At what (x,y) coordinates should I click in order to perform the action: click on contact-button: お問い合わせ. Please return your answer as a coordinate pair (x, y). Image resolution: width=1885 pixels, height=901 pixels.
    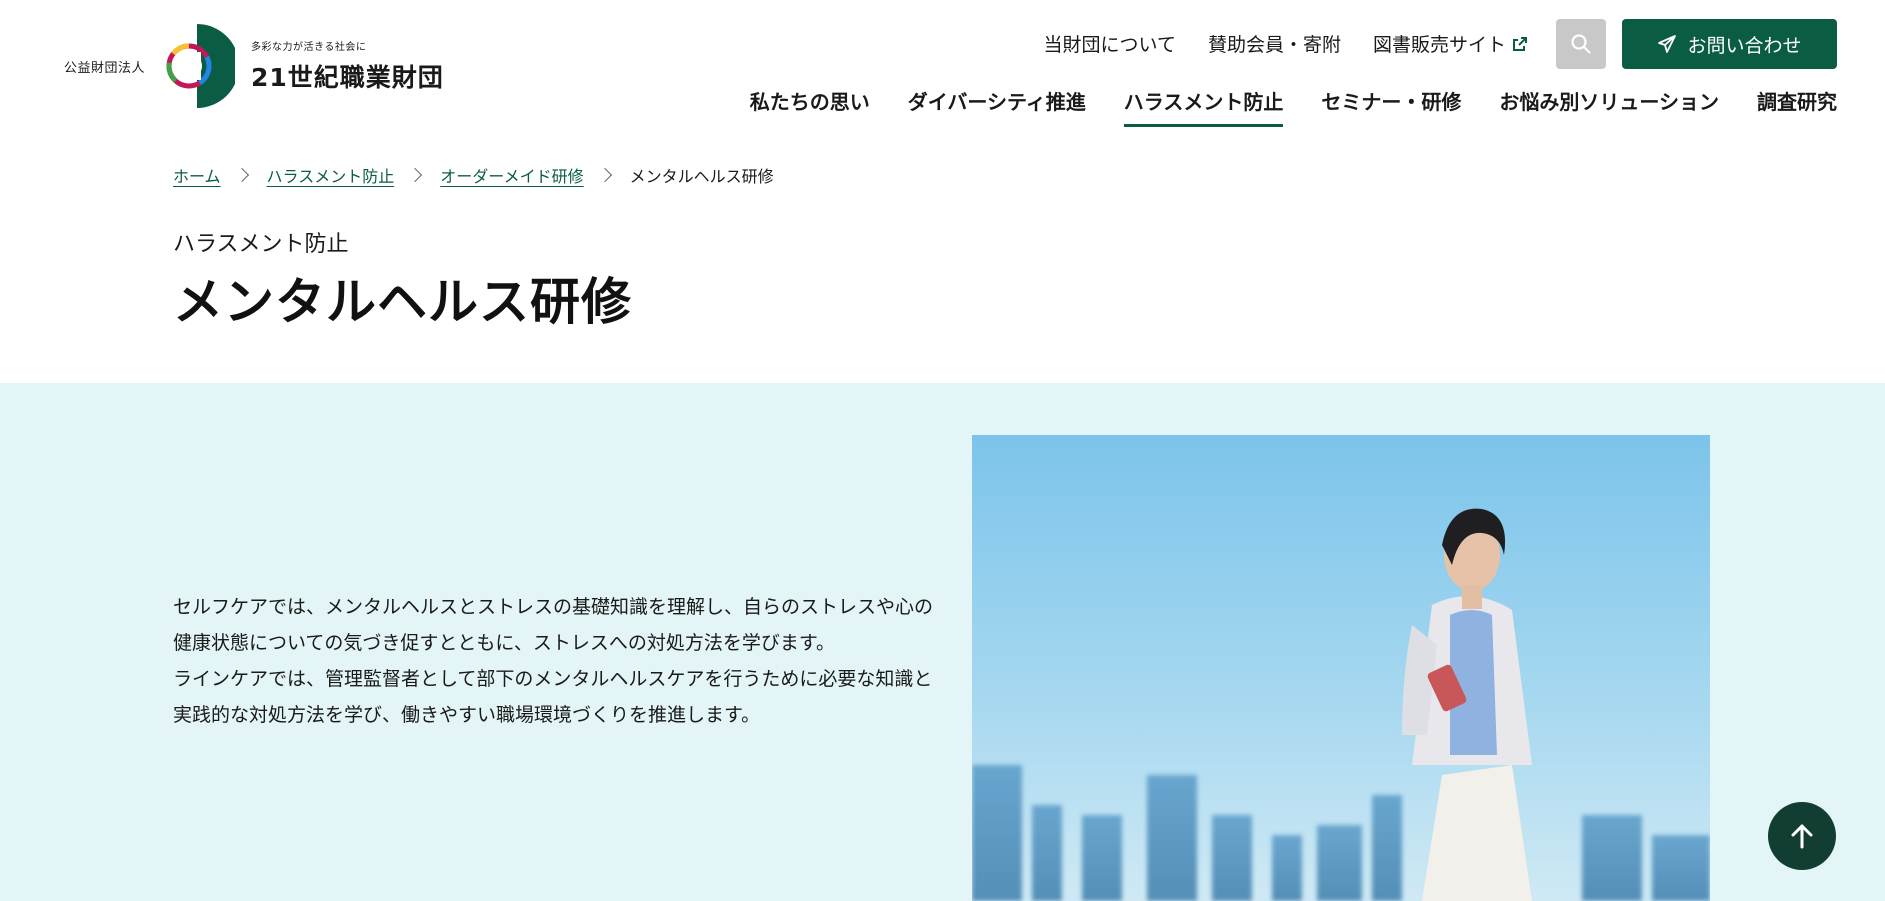
    Looking at the image, I should click on (1729, 44).